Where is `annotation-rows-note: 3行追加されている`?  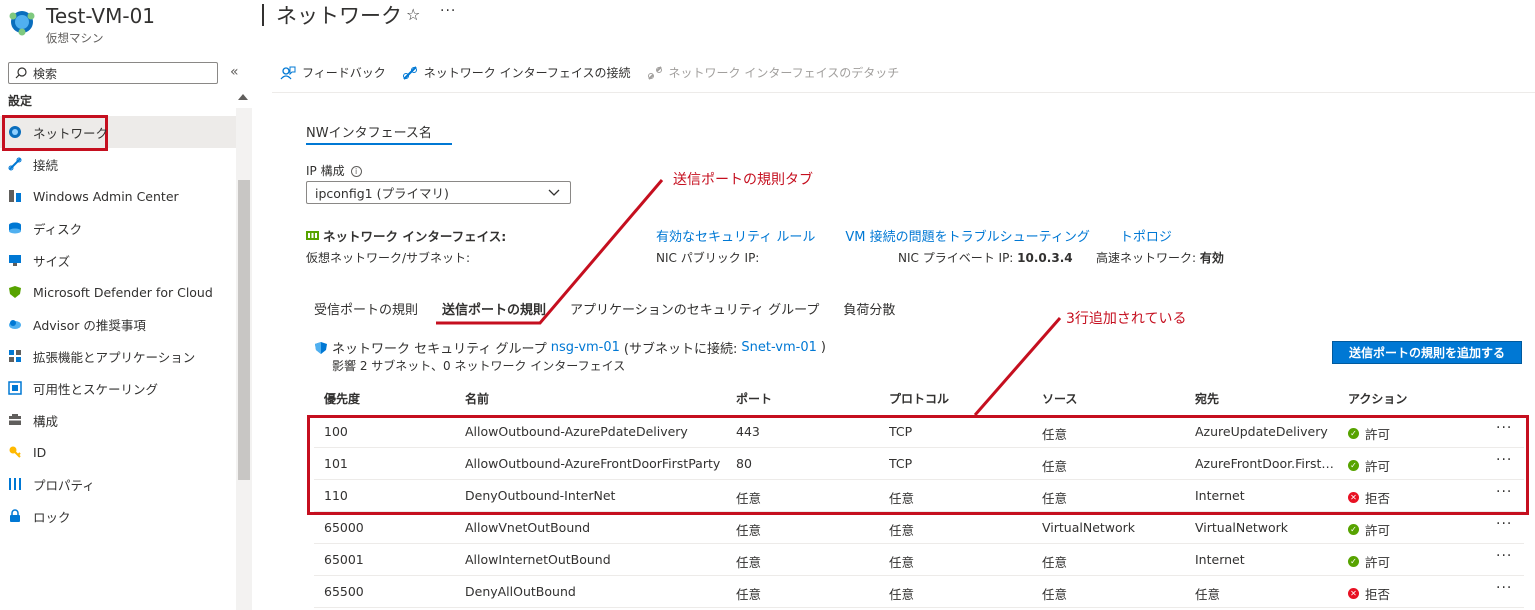
annotation-rows-note: 3行追加されている is located at coordinates (1126, 319).